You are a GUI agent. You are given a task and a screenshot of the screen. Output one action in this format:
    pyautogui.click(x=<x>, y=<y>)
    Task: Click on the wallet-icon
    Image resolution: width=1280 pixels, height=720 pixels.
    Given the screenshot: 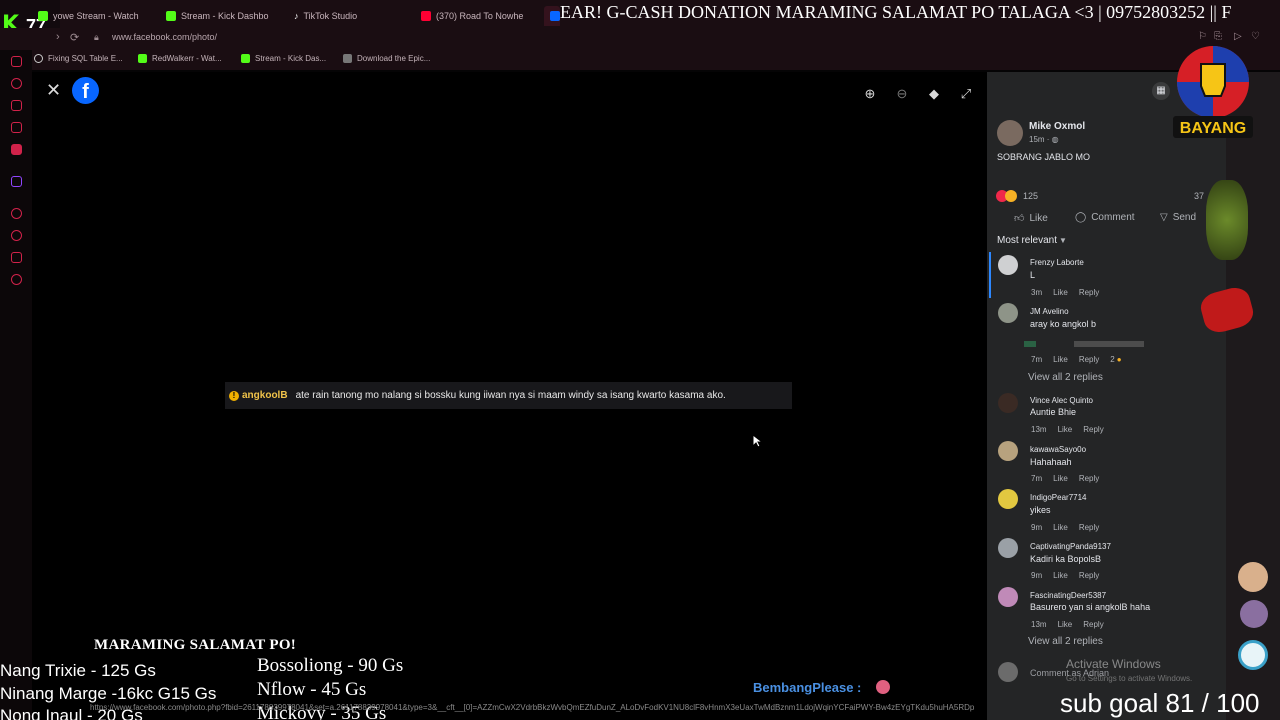 What is the action you would take?
    pyautogui.click(x=16, y=127)
    